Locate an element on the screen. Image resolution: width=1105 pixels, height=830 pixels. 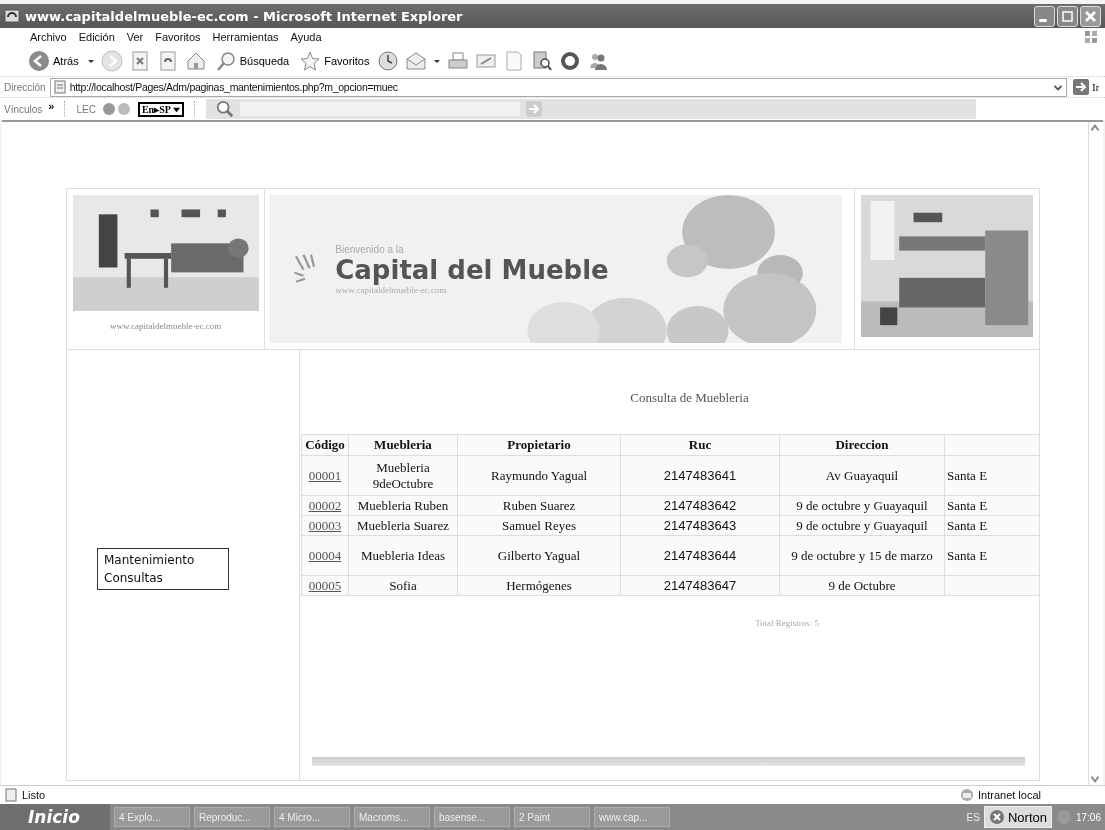
close-icon is located at coordinates (1090, 16).